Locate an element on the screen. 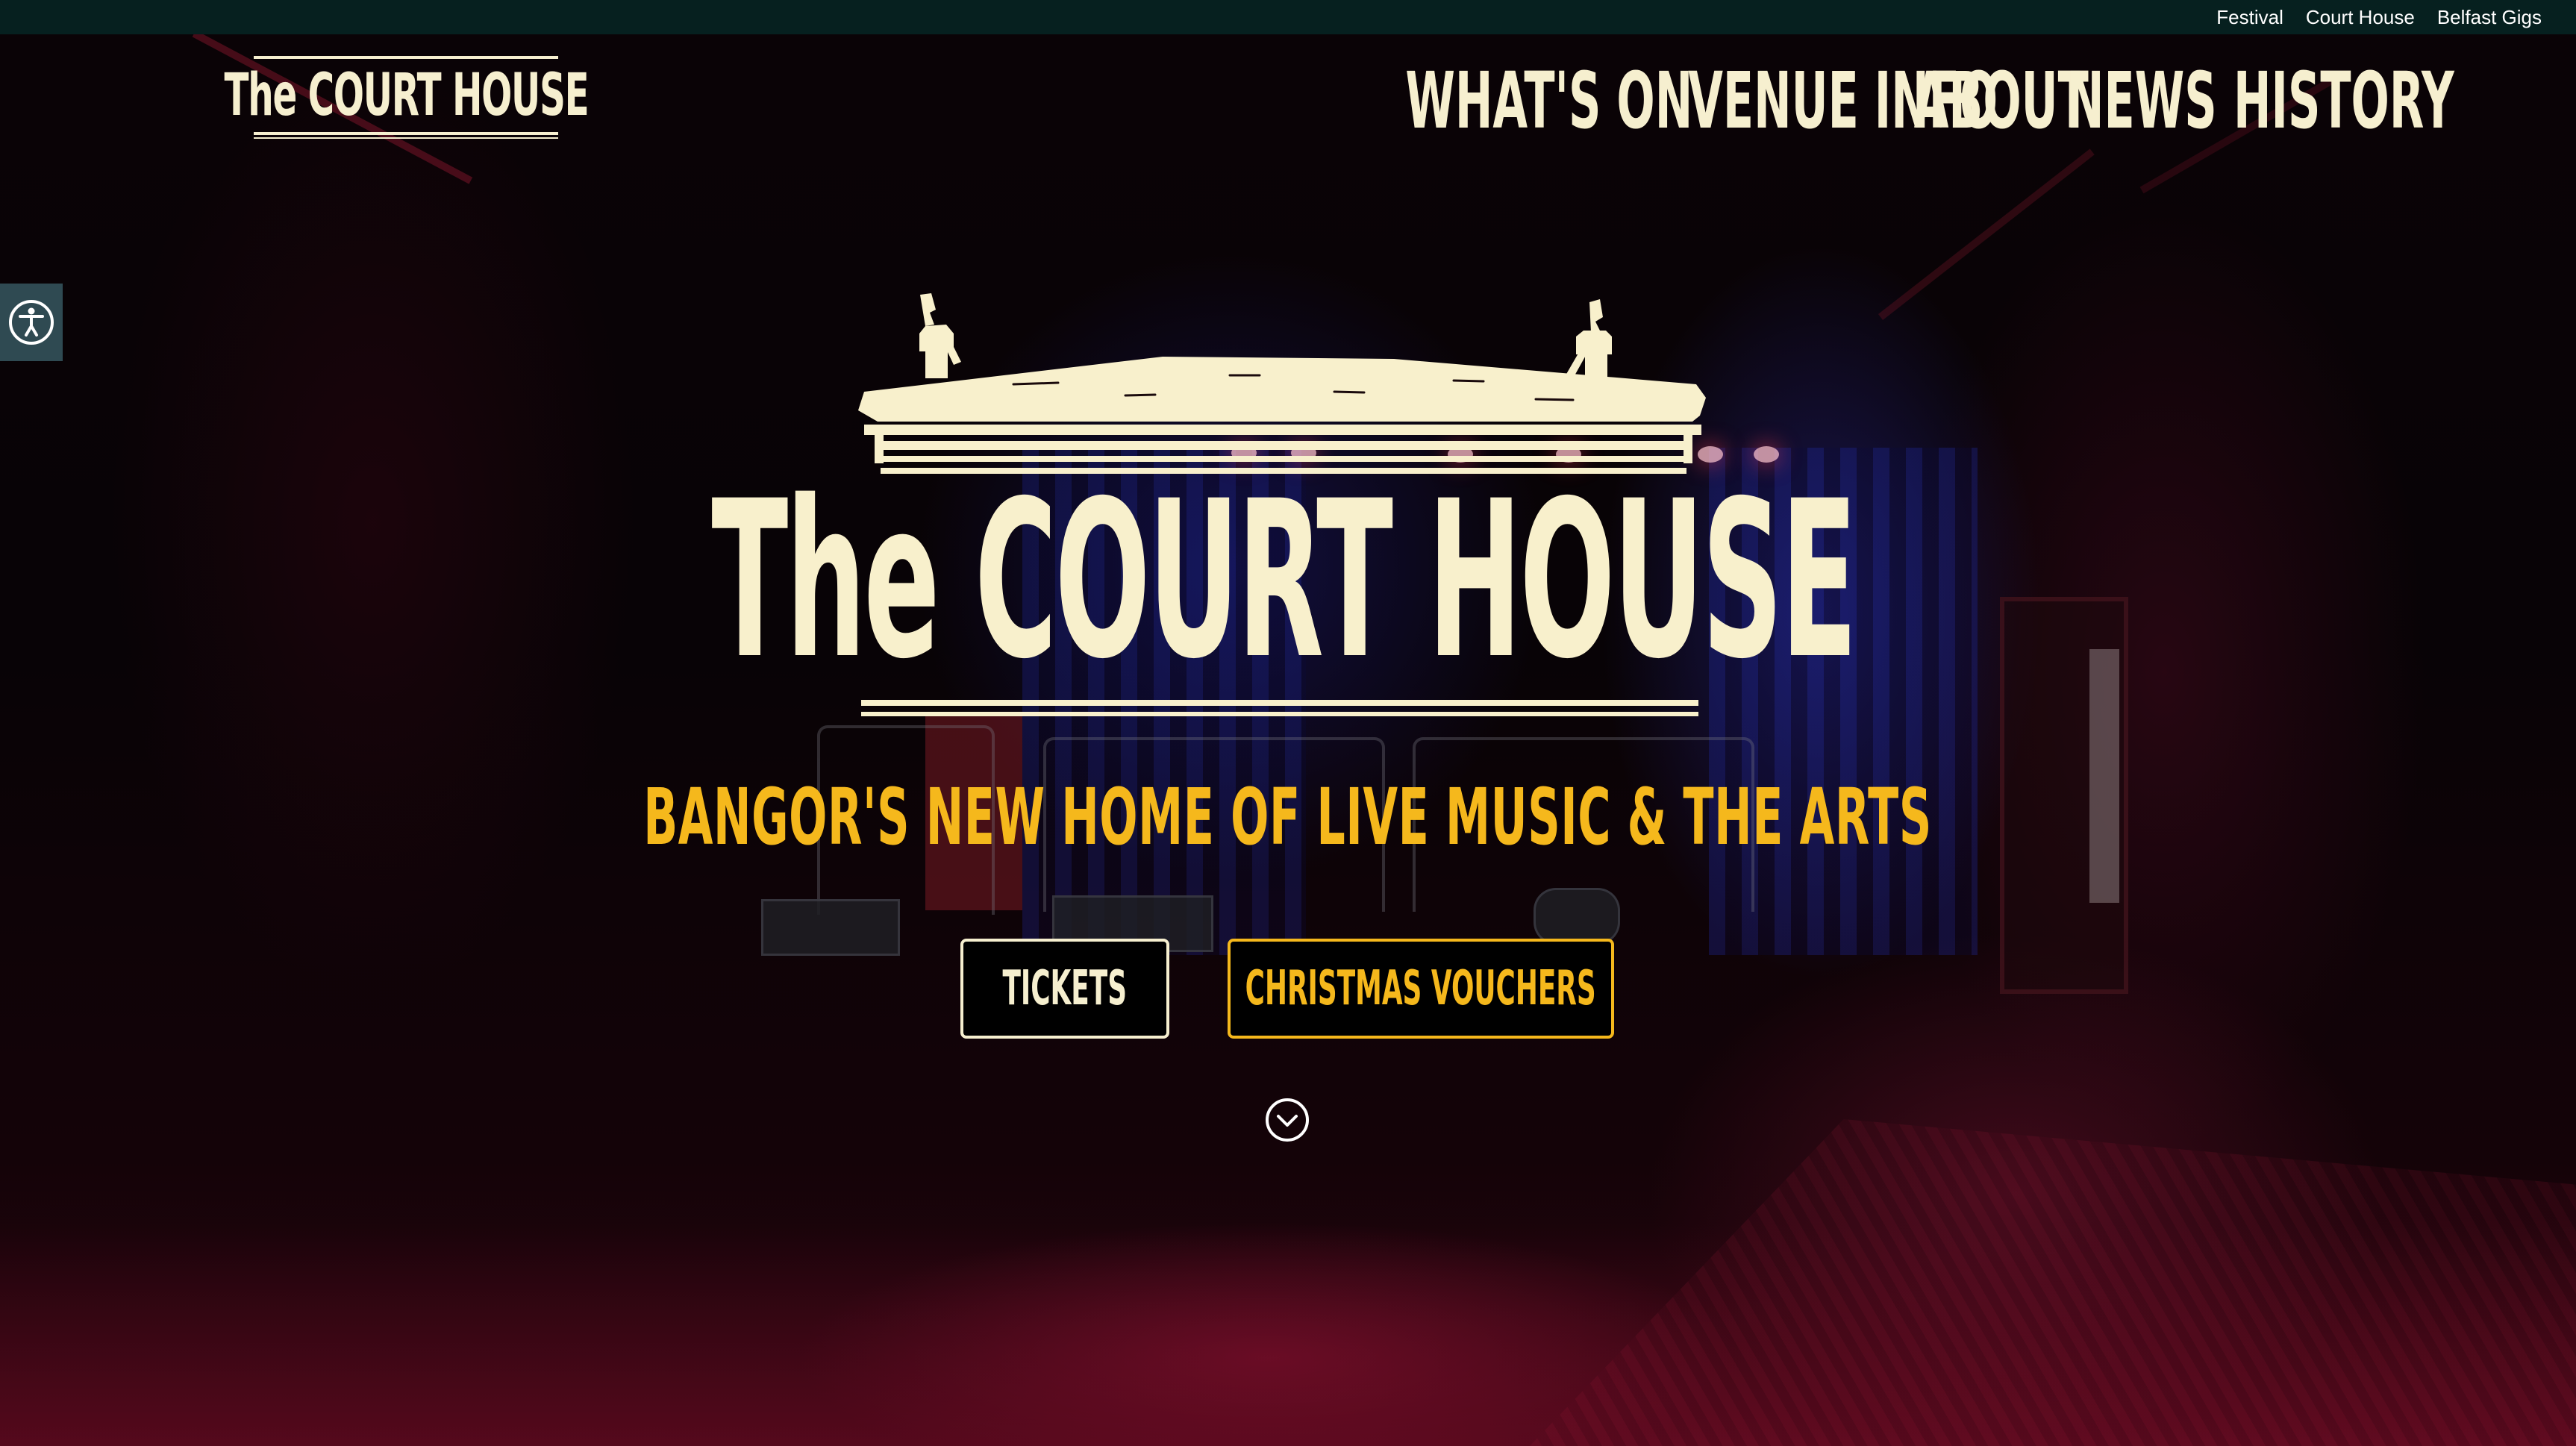 This screenshot has width=2576, height=1446. nav-item-whats-on: WHAT'S ON is located at coordinates (1548, 101).